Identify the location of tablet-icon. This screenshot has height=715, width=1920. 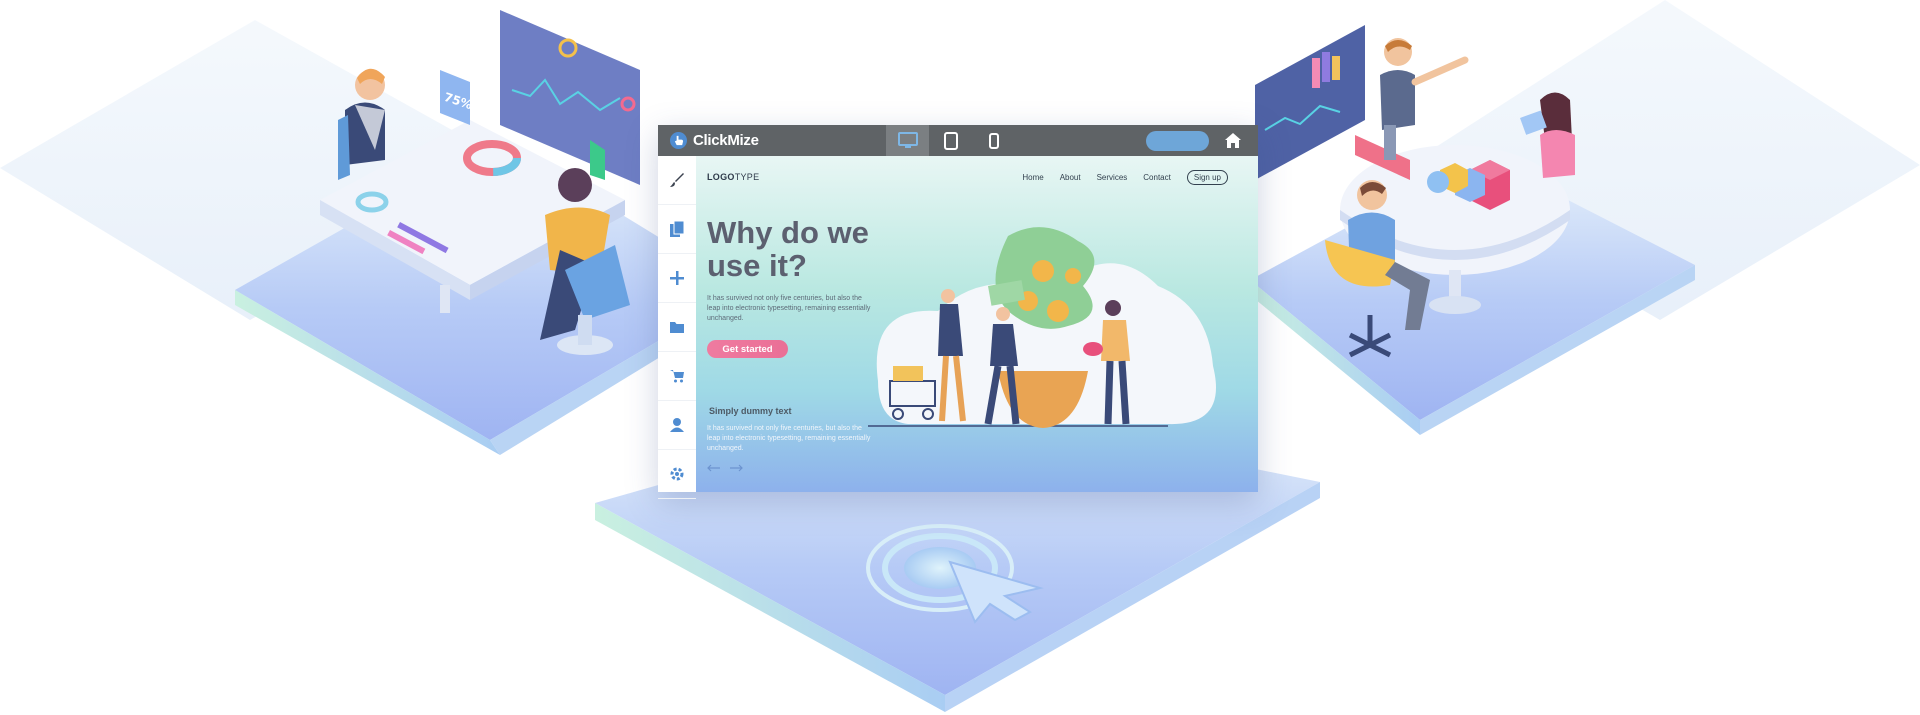
(950, 140).